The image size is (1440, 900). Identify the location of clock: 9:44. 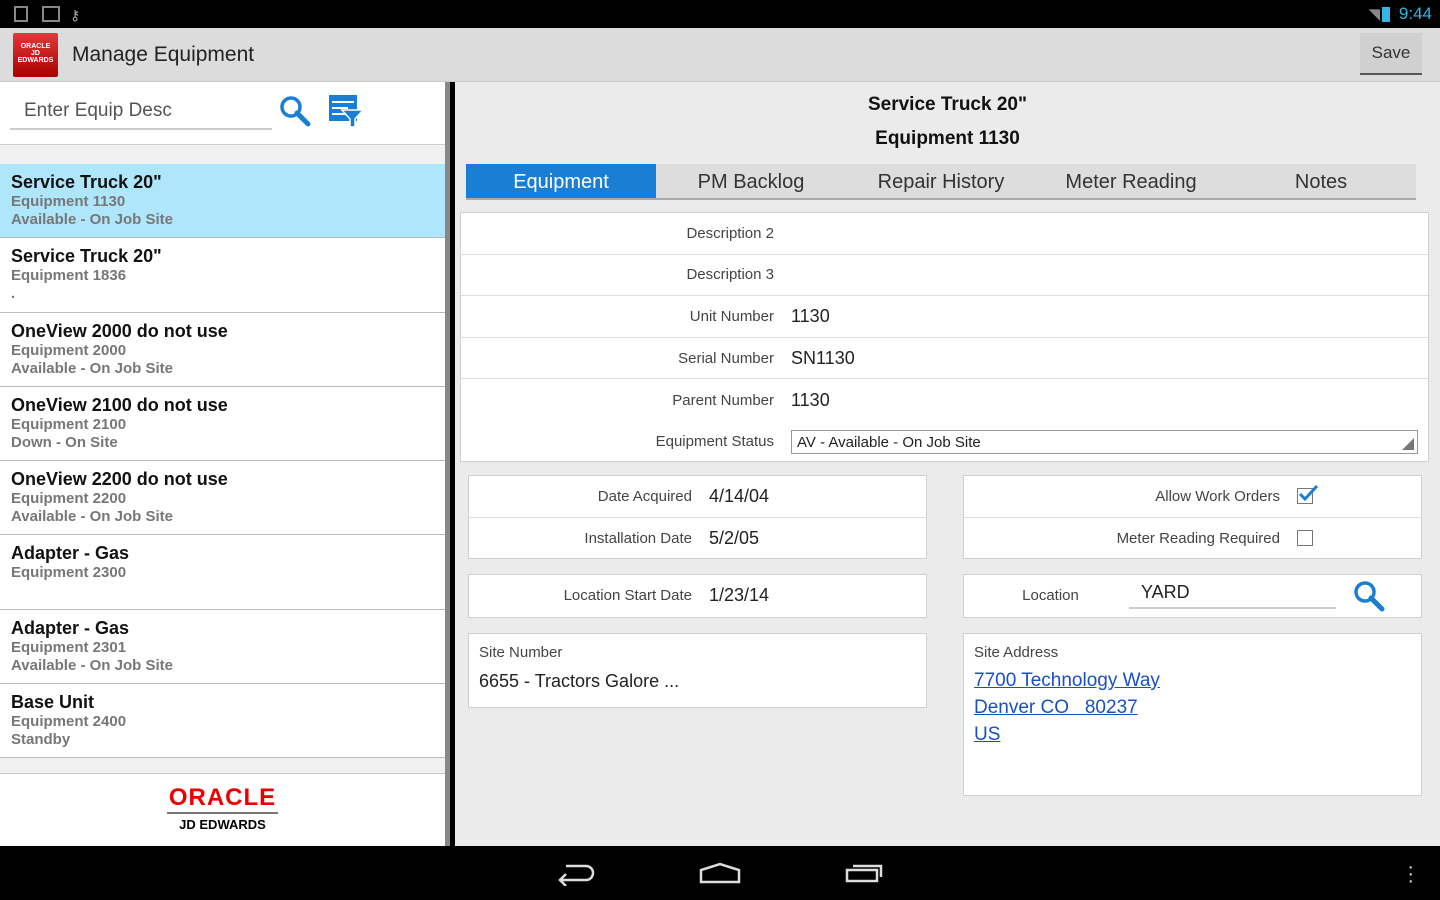
(1415, 13).